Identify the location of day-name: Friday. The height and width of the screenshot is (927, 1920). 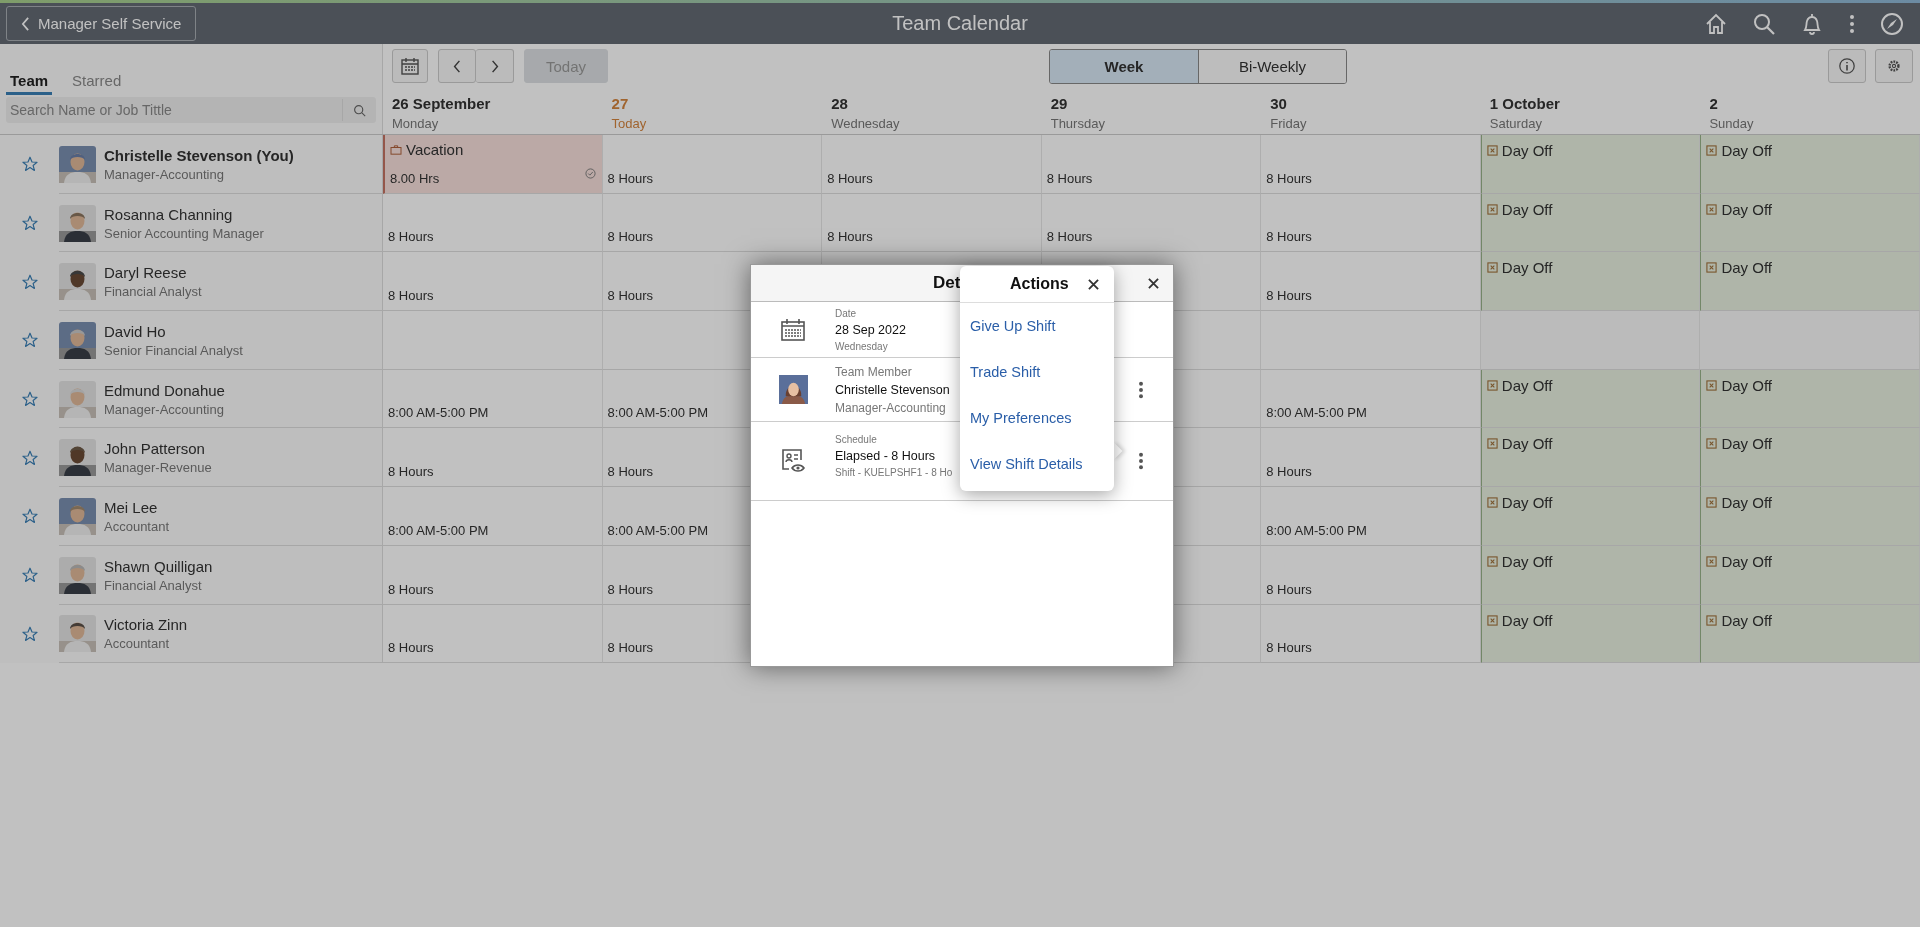
(1289, 123).